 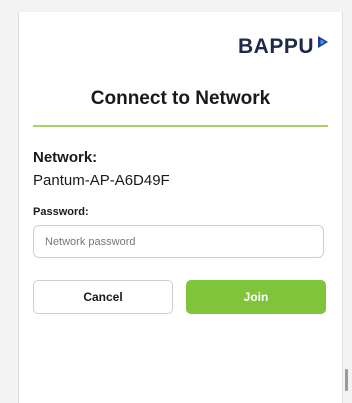 I want to click on network-label: Network:, so click(x=65, y=157).